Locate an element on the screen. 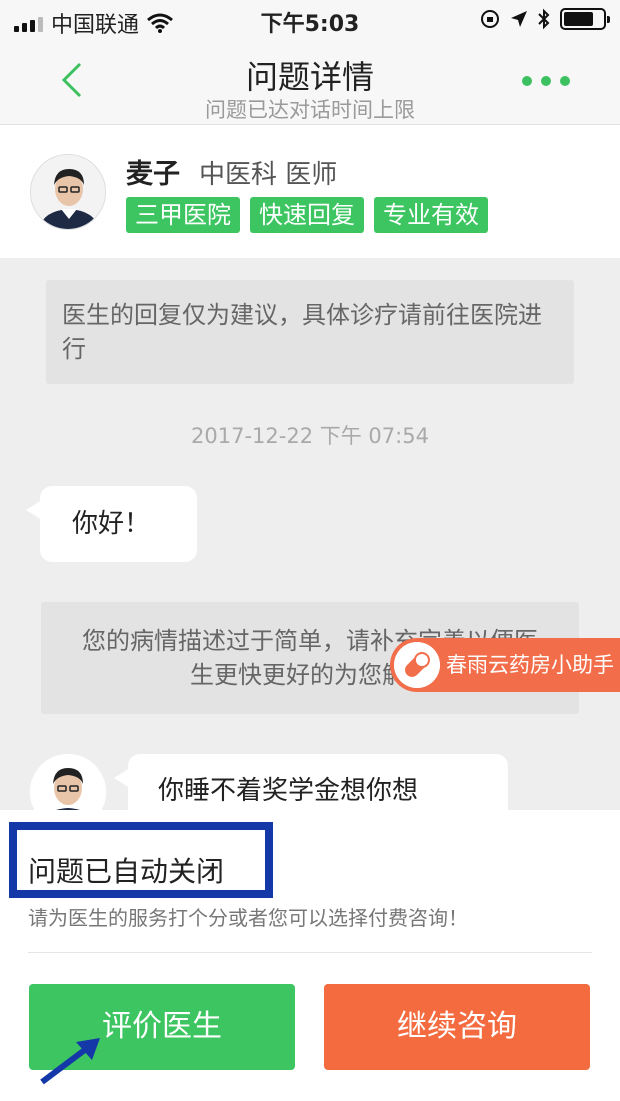  pharmacy-helper-label: 春雨云药房小助手 is located at coordinates (530, 665).